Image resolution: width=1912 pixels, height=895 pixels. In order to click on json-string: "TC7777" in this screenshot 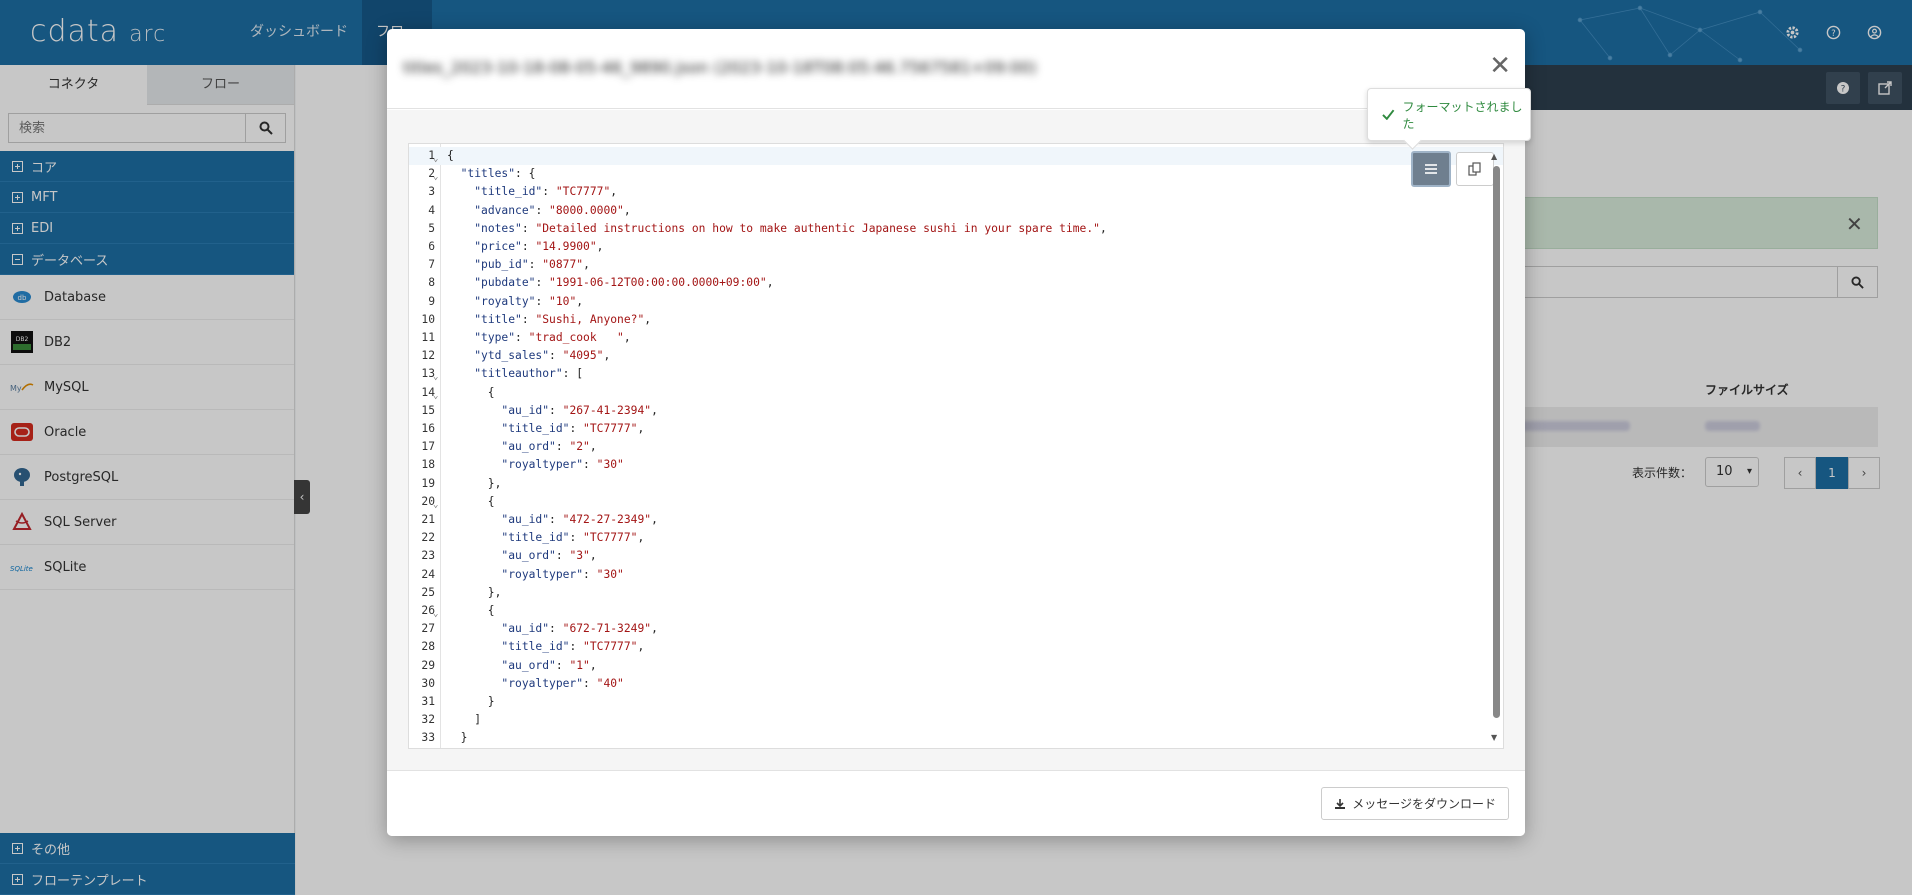, I will do `click(610, 428)`.